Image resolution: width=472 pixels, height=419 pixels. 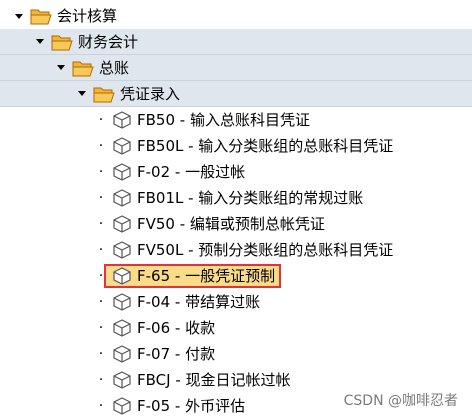 What do you see at coordinates (236, 42) in the screenshot?
I see `tree-node-financial-accounting: 财务会计` at bounding box center [236, 42].